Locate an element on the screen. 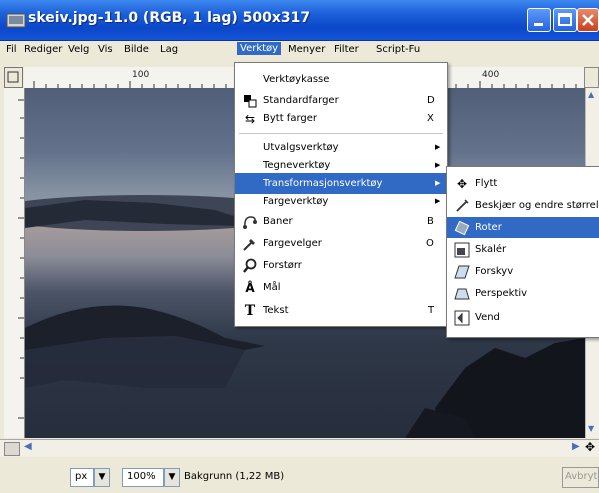  move-icon: ✥ is located at coordinates (462, 184).